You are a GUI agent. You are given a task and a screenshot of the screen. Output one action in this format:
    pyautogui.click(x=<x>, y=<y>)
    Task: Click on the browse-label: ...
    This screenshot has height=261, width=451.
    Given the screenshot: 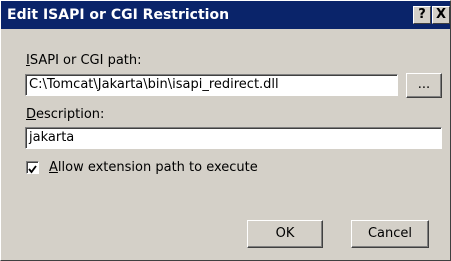 What is the action you would take?
    pyautogui.click(x=424, y=84)
    